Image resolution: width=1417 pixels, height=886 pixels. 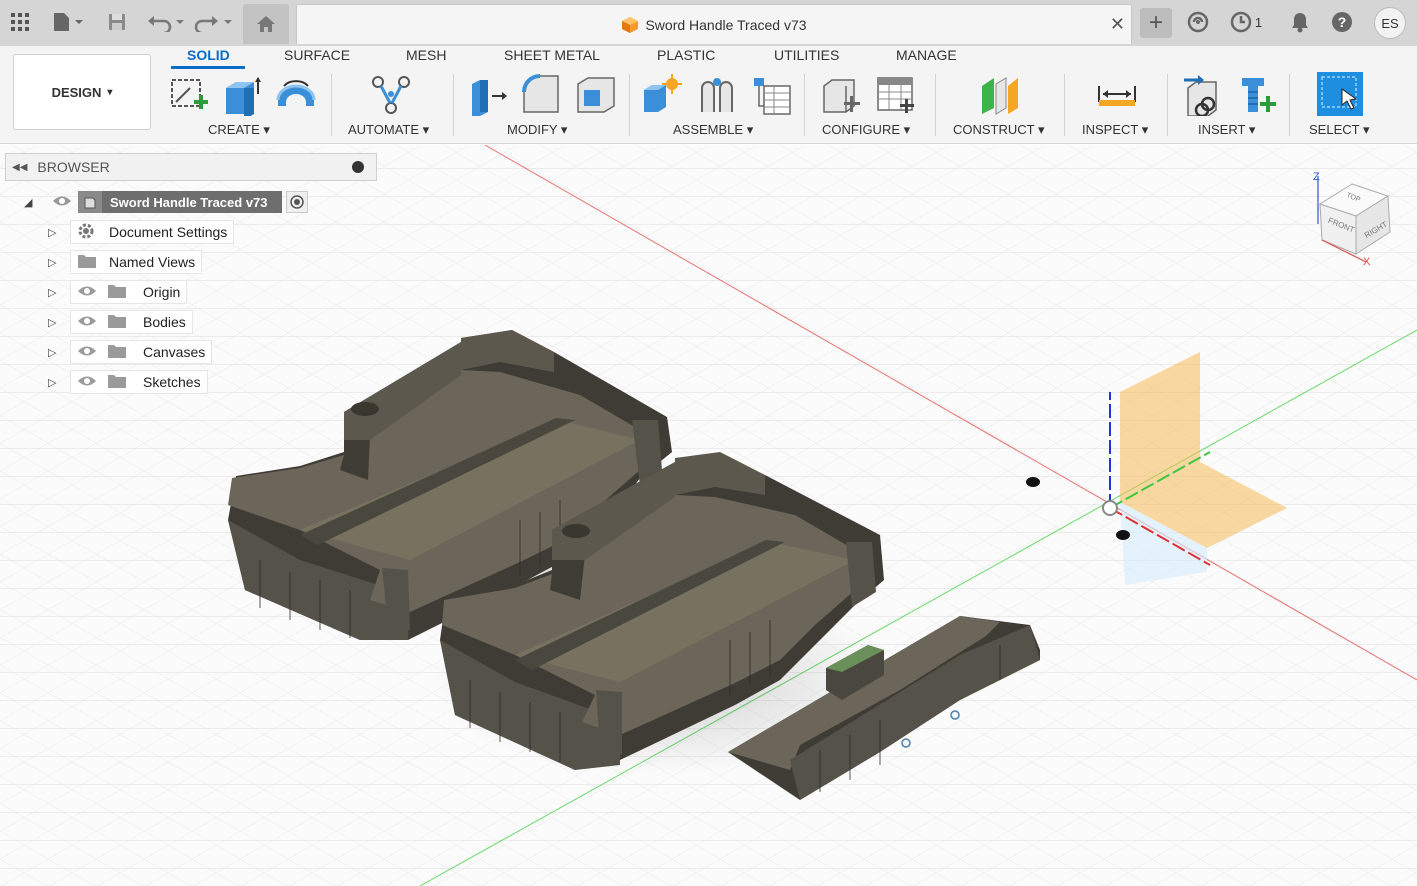 What do you see at coordinates (806, 55) in the screenshot?
I see `tab-utilities: UTILITIES` at bounding box center [806, 55].